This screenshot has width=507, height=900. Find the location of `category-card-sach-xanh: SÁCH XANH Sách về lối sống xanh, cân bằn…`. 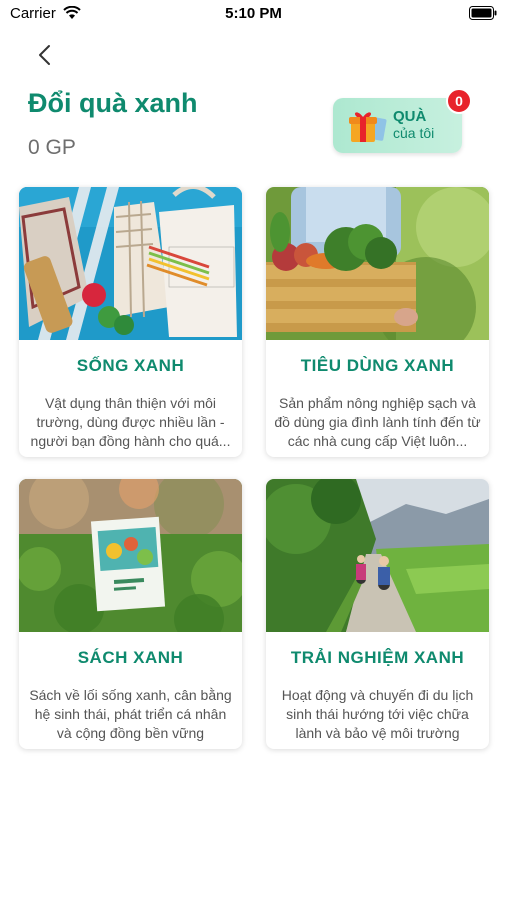

category-card-sach-xanh: SÁCH XANH Sách về lối sống xanh, cân bằn… is located at coordinates (130, 614).